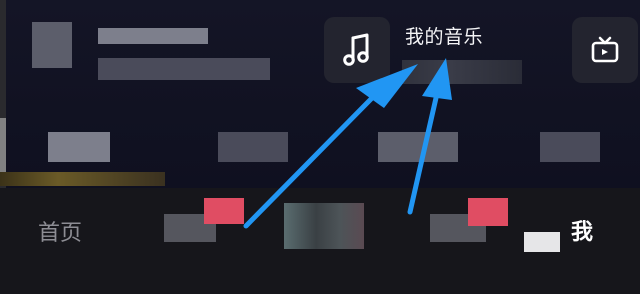 This screenshot has width=640, height=294. I want to click on blurred-username, so click(153, 36).